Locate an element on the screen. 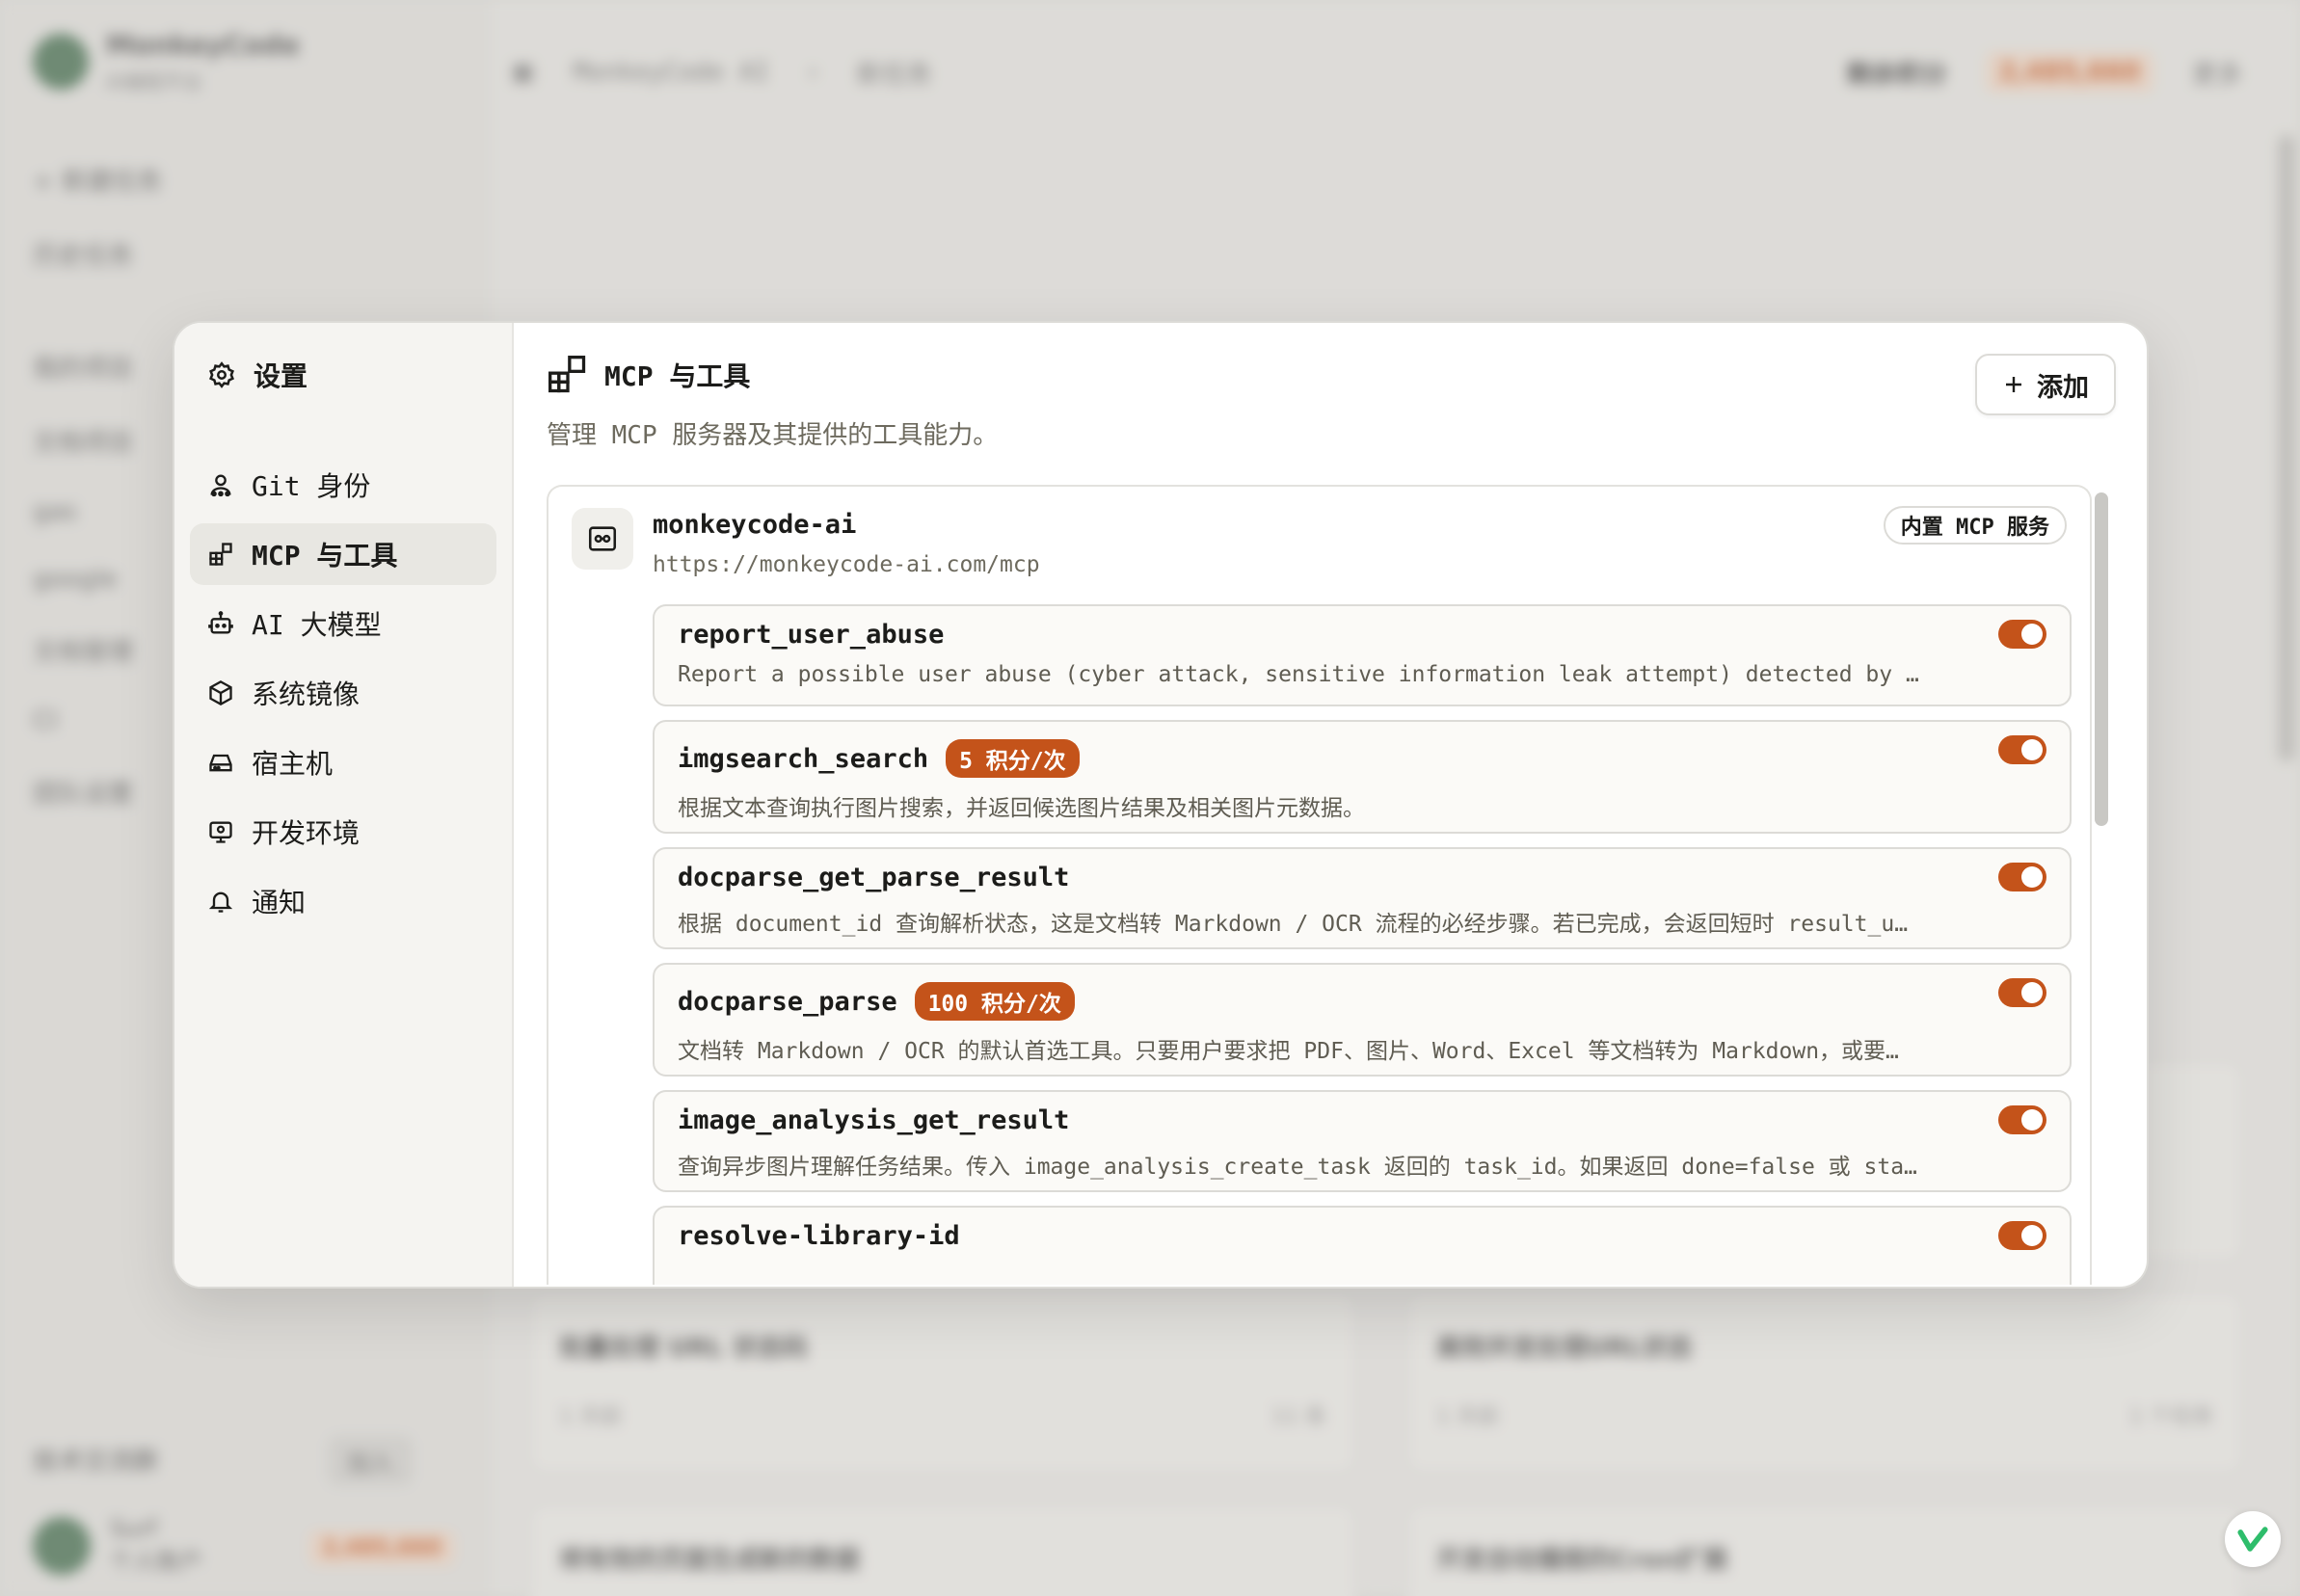 Image resolution: width=2300 pixels, height=1596 pixels. settings-nav-notifications: 通知 is located at coordinates (343, 901).